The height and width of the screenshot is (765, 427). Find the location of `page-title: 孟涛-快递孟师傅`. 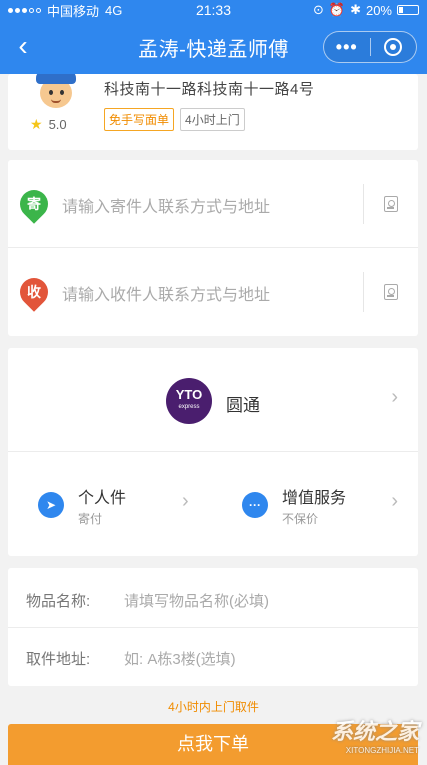

page-title: 孟涛-快递孟师傅 is located at coordinates (213, 49).